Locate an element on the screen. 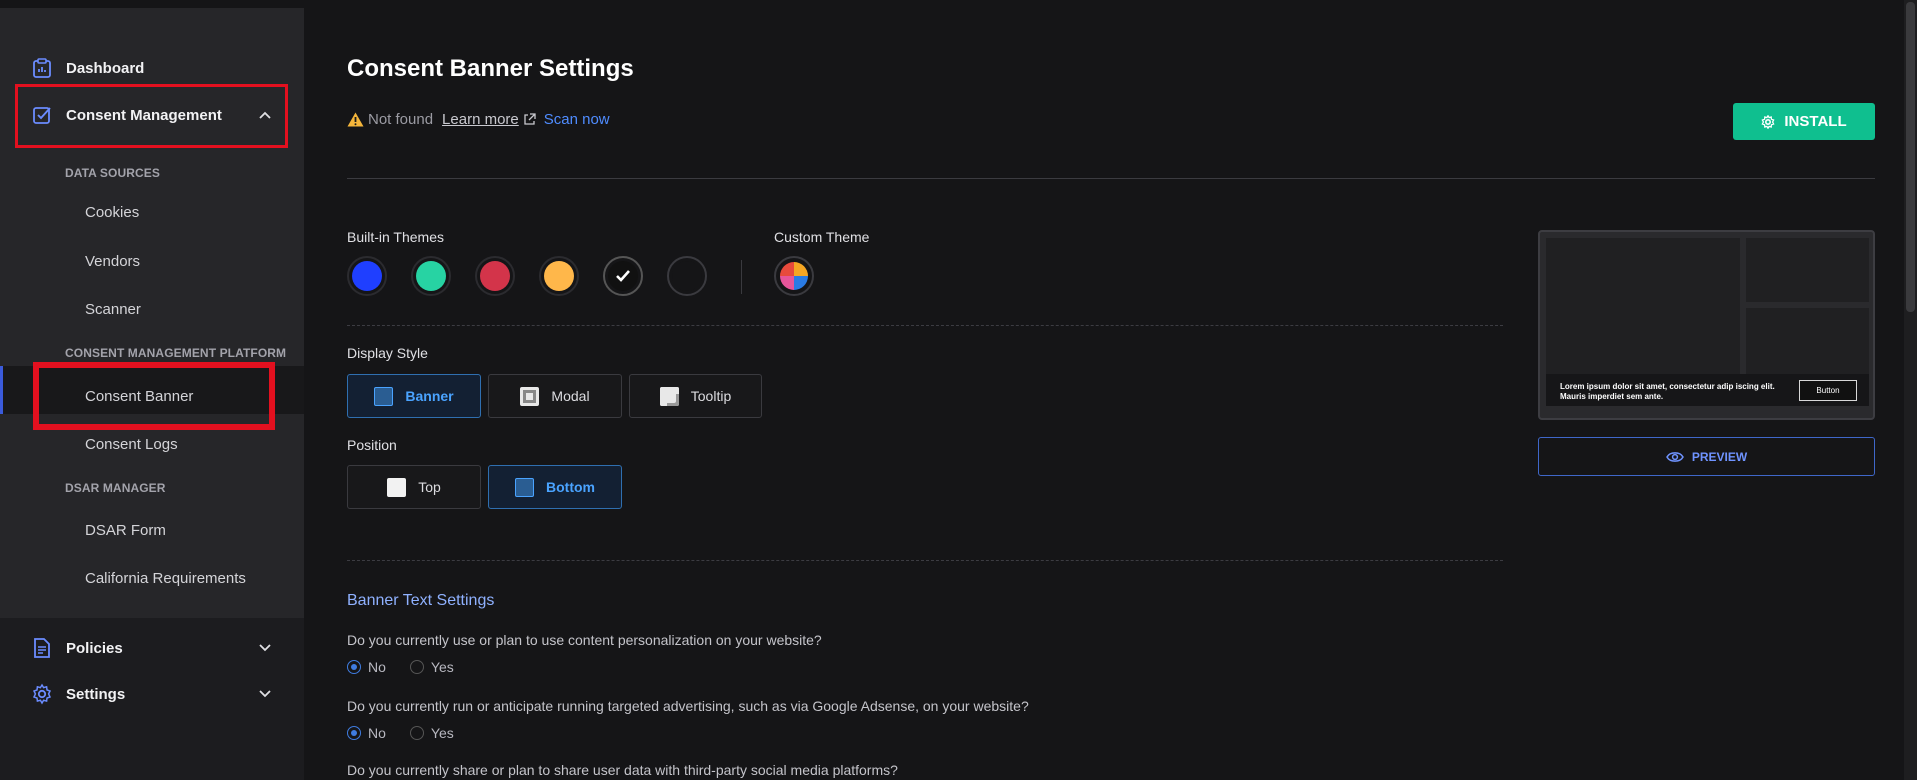 Image resolution: width=1917 pixels, height=780 pixels. theme-swatch-orange-fill is located at coordinates (559, 276).